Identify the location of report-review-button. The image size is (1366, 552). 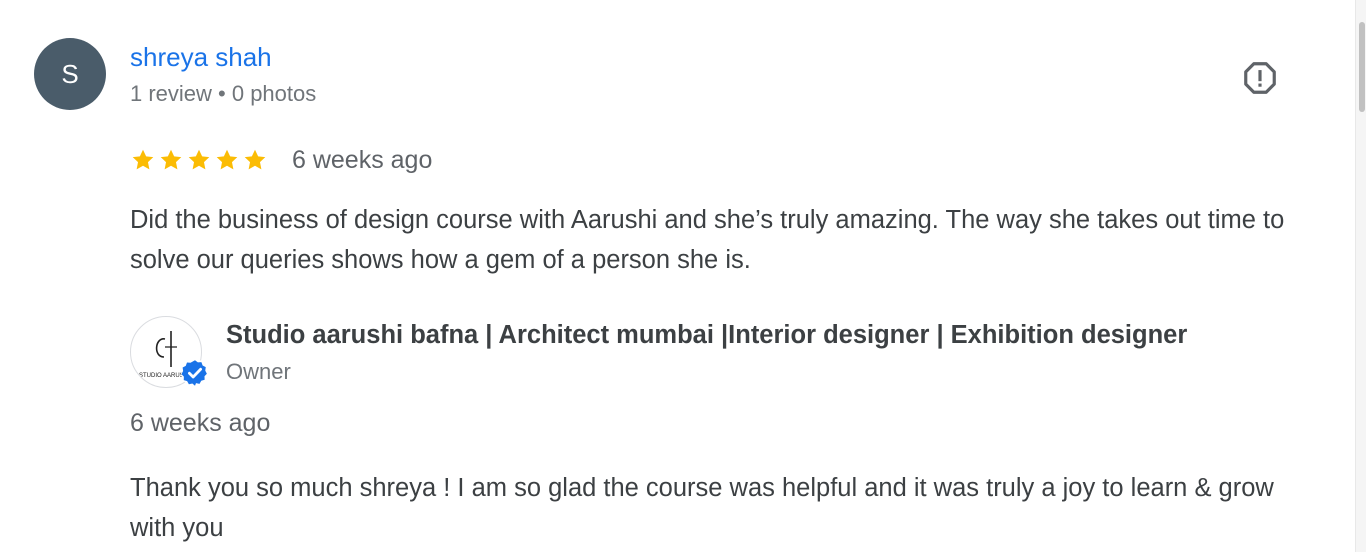
(1260, 78).